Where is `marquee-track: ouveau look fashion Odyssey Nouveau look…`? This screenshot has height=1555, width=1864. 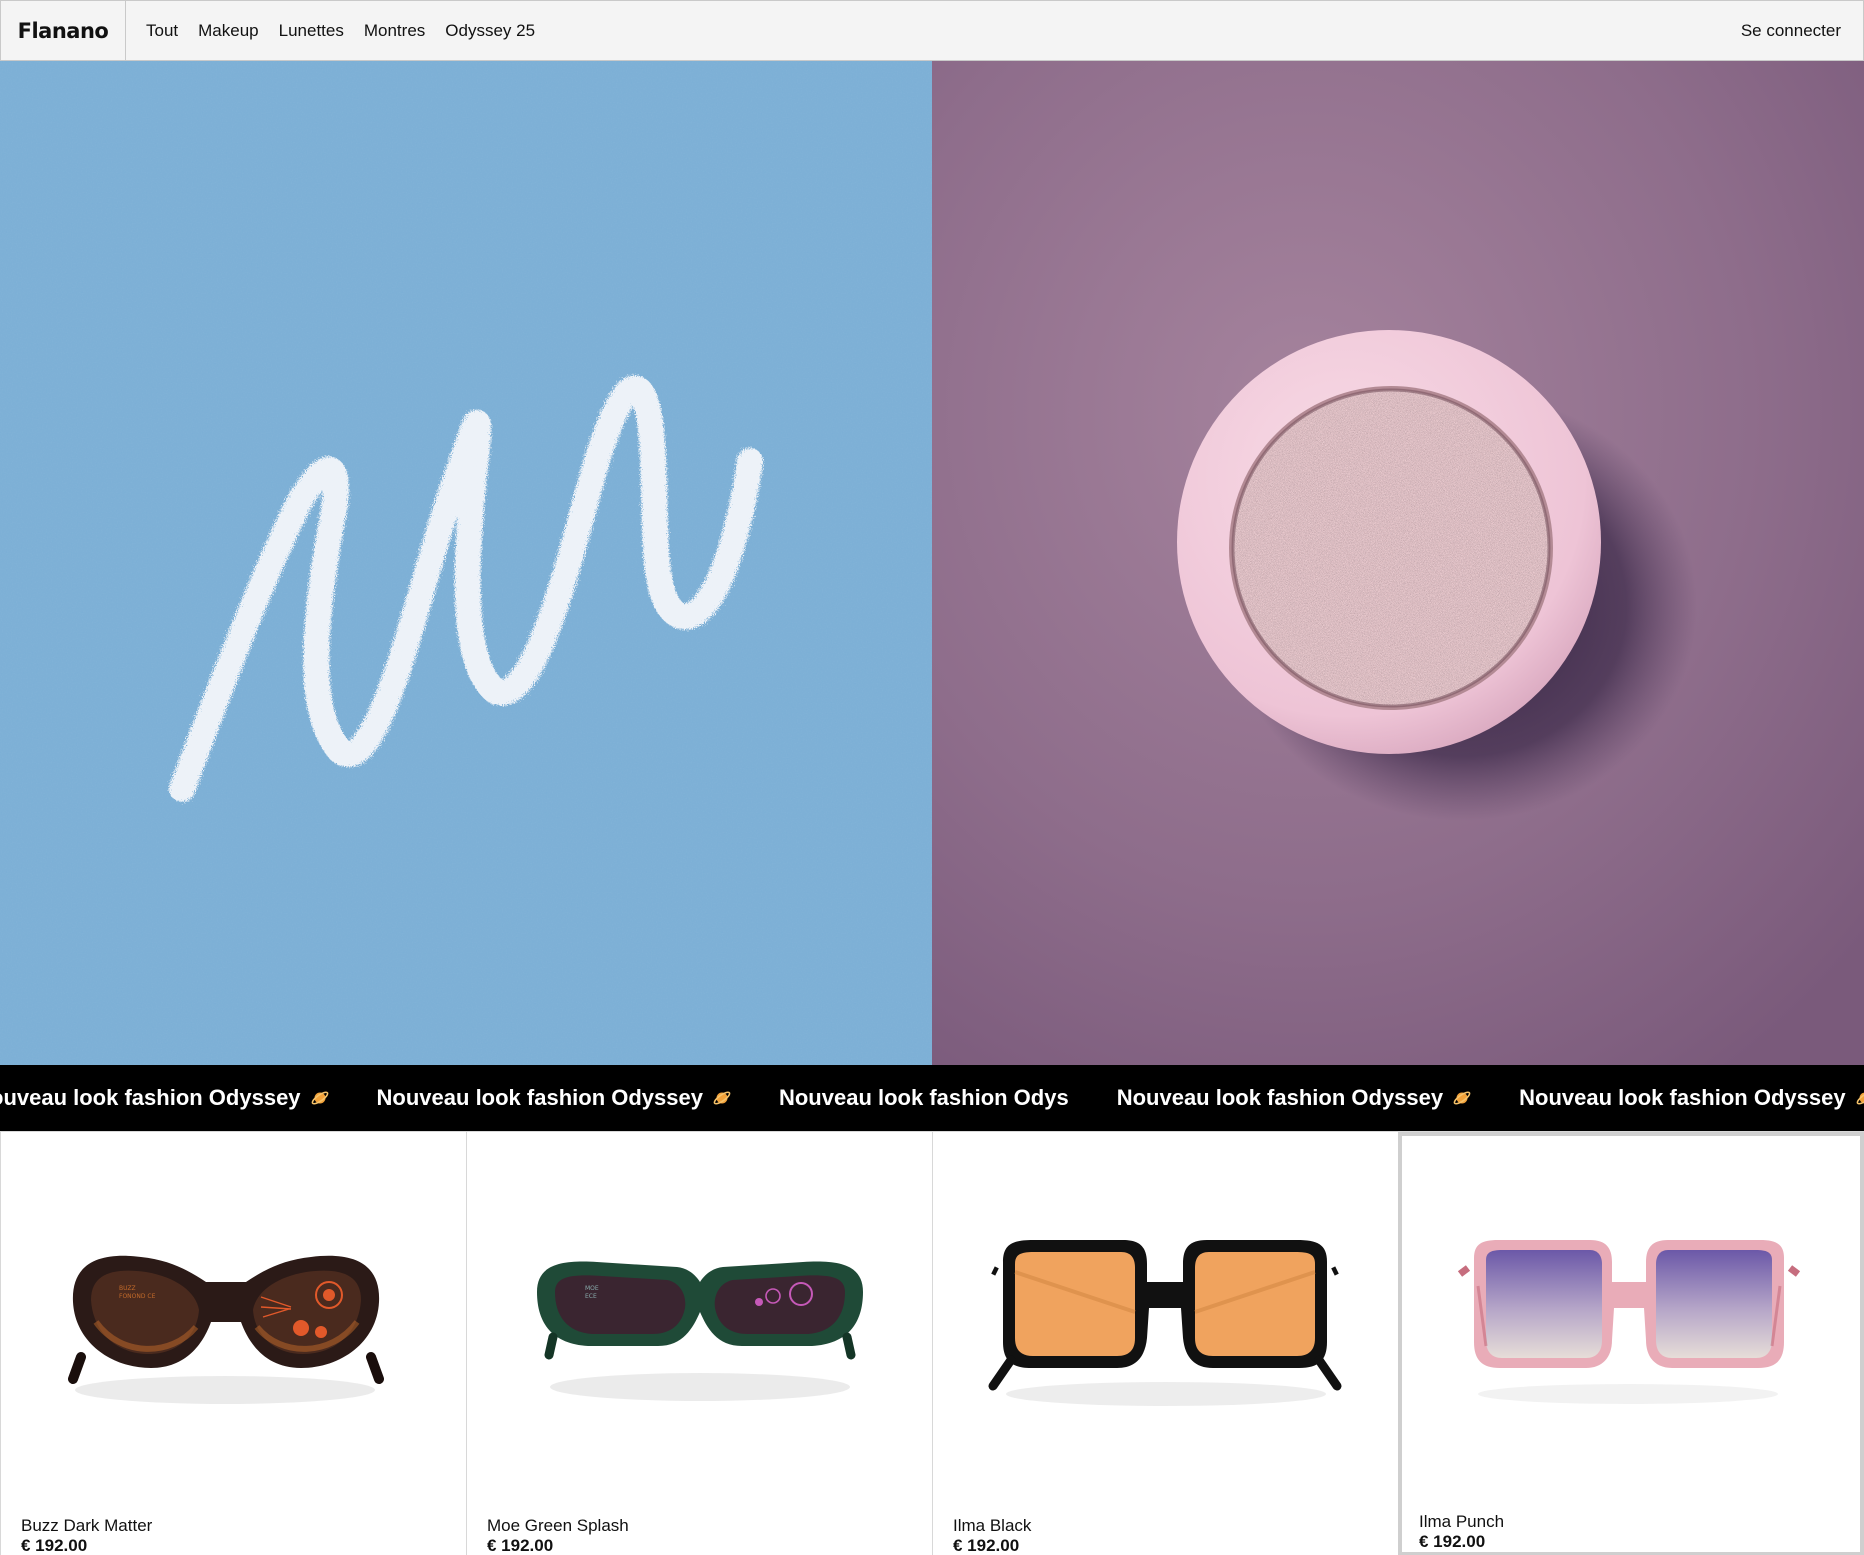
marquee-track: ouveau look fashion Odyssey Nouveau look… is located at coordinates (932, 1098).